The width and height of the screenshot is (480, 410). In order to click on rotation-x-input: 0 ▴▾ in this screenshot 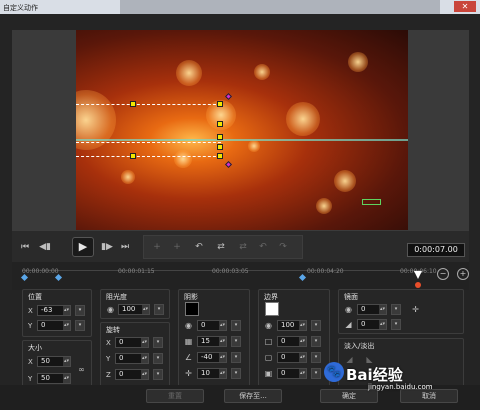, I will do `click(132, 342)`.